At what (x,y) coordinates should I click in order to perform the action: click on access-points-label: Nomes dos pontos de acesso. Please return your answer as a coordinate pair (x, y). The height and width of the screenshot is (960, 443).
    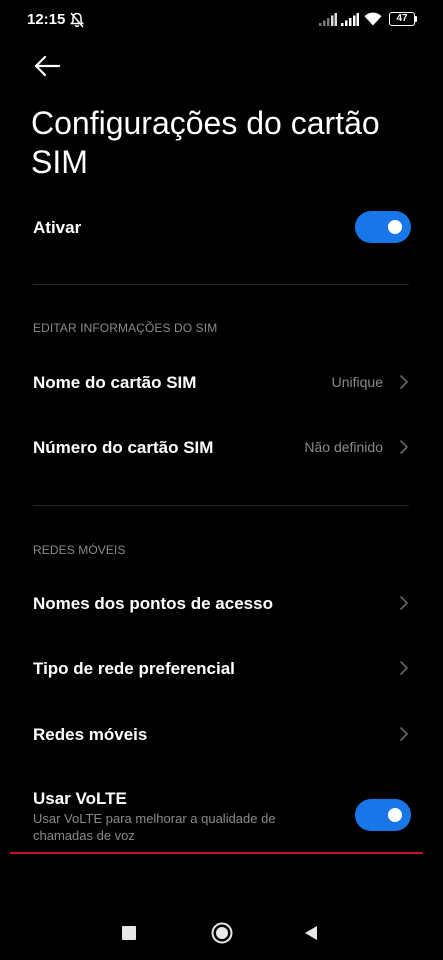
    Looking at the image, I should click on (153, 603).